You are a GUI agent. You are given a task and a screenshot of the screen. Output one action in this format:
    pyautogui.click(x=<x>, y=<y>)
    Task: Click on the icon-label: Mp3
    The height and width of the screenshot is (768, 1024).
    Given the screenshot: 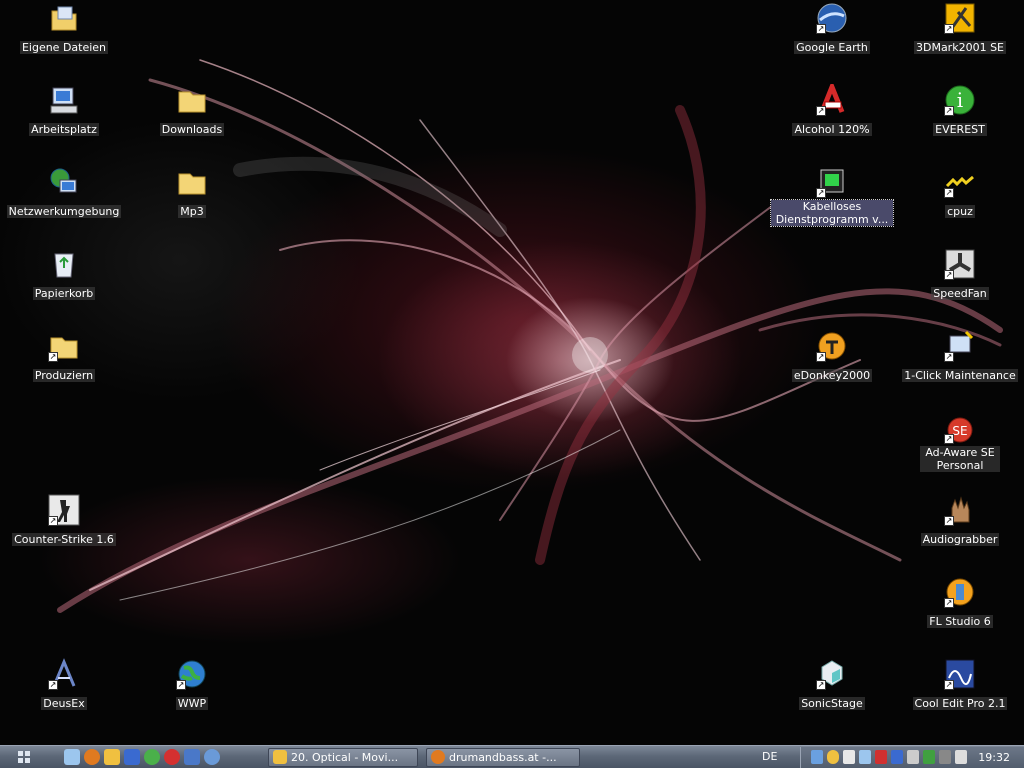 What is the action you would take?
    pyautogui.click(x=192, y=211)
    